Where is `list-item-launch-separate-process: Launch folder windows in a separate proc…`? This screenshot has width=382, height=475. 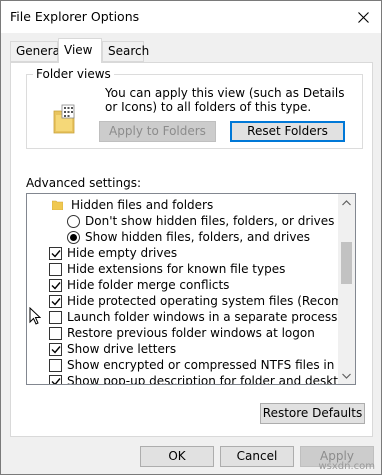
list-item-launch-separate-process: Launch folder windows in a separate proc… is located at coordinates (202, 317).